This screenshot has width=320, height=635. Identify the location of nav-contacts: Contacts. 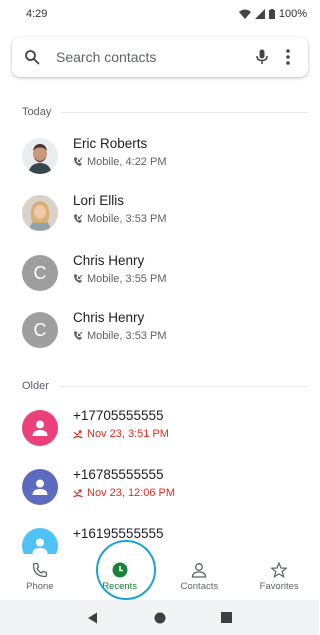
(200, 577).